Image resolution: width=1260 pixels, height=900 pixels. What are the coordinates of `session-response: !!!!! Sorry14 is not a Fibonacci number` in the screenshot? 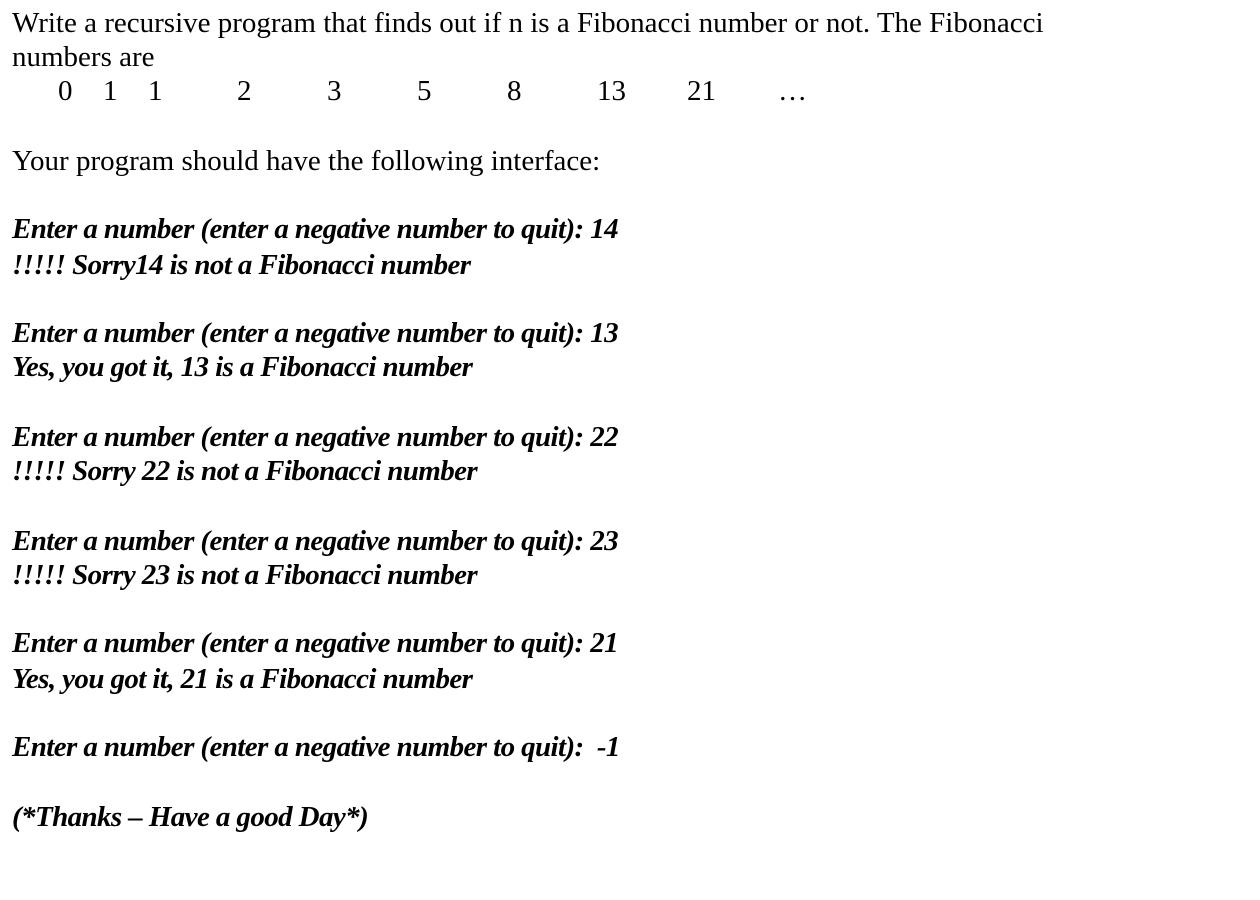 It's located at (241, 265).